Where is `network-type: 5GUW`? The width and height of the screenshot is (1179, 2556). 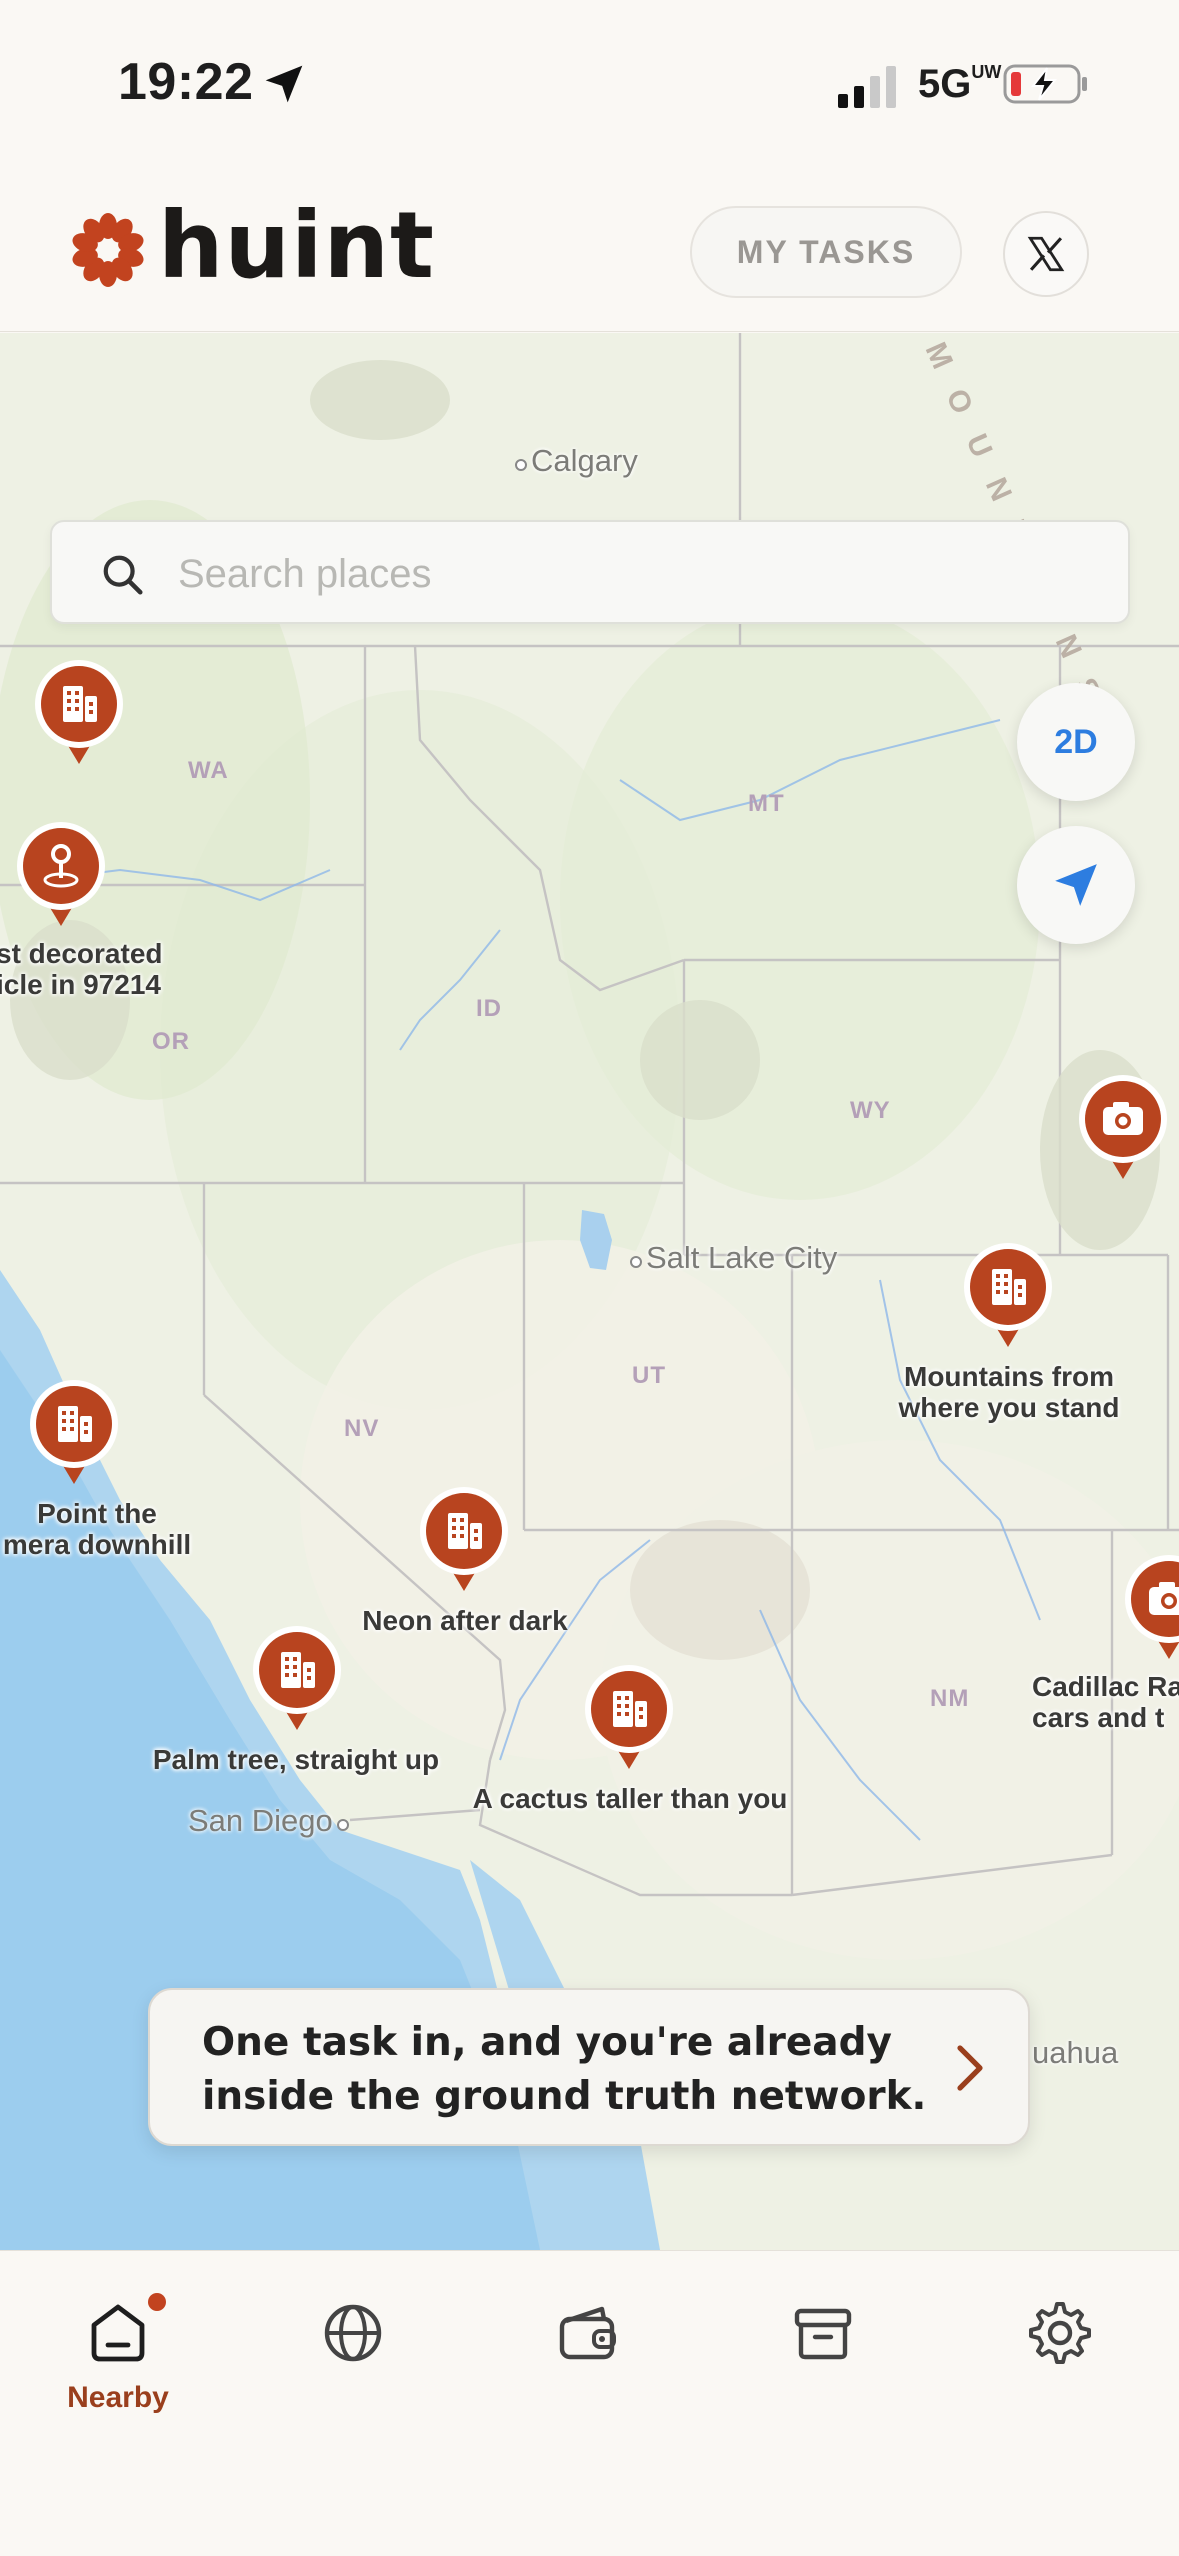
network-type: 5GUW is located at coordinates (960, 84).